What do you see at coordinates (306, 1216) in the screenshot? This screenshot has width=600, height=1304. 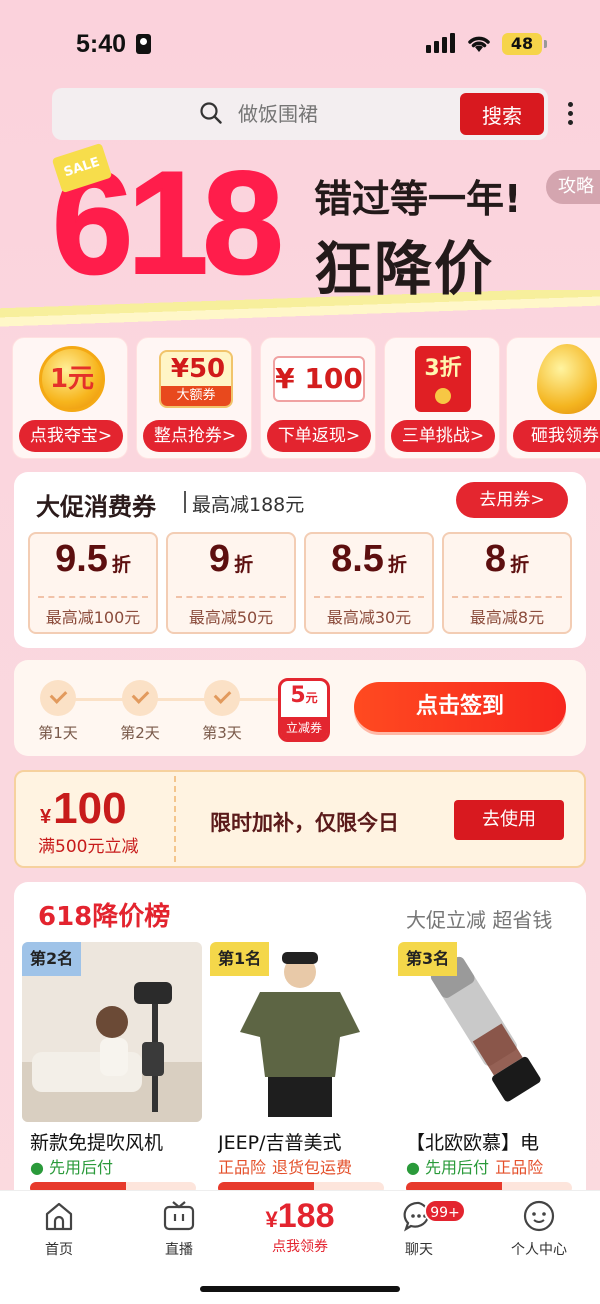 I see `tab-center-amount: 188` at bounding box center [306, 1216].